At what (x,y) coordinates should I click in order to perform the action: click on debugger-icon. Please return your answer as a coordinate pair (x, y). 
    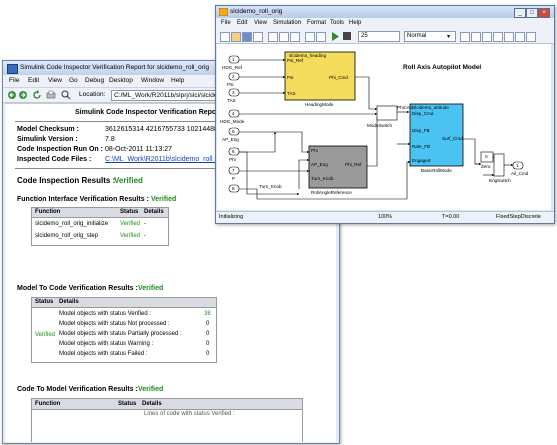
    Looking at the image, I should click on (509, 37).